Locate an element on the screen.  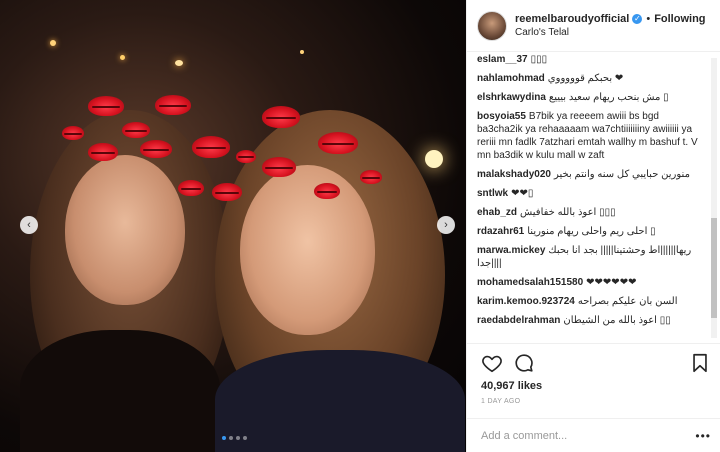
comment-username: karim.kemoo.923724 is located at coordinates (526, 301).